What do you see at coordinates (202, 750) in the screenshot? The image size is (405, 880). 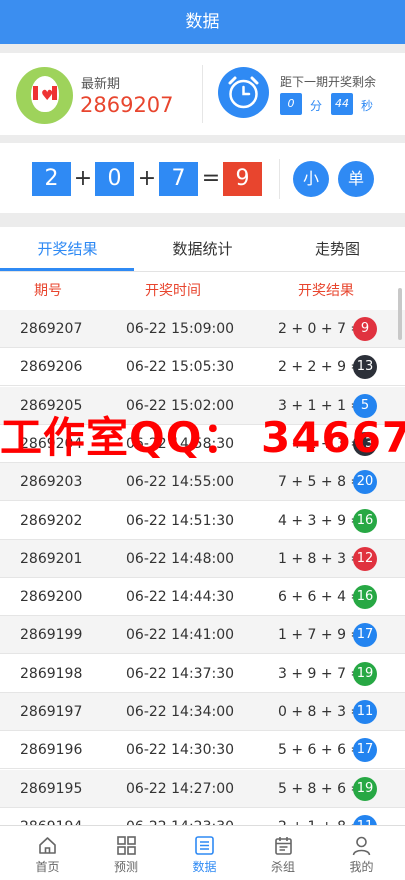 I see `table-row: 2869196 06-22 14:30:30 5 + 6 + 6 = 17` at bounding box center [202, 750].